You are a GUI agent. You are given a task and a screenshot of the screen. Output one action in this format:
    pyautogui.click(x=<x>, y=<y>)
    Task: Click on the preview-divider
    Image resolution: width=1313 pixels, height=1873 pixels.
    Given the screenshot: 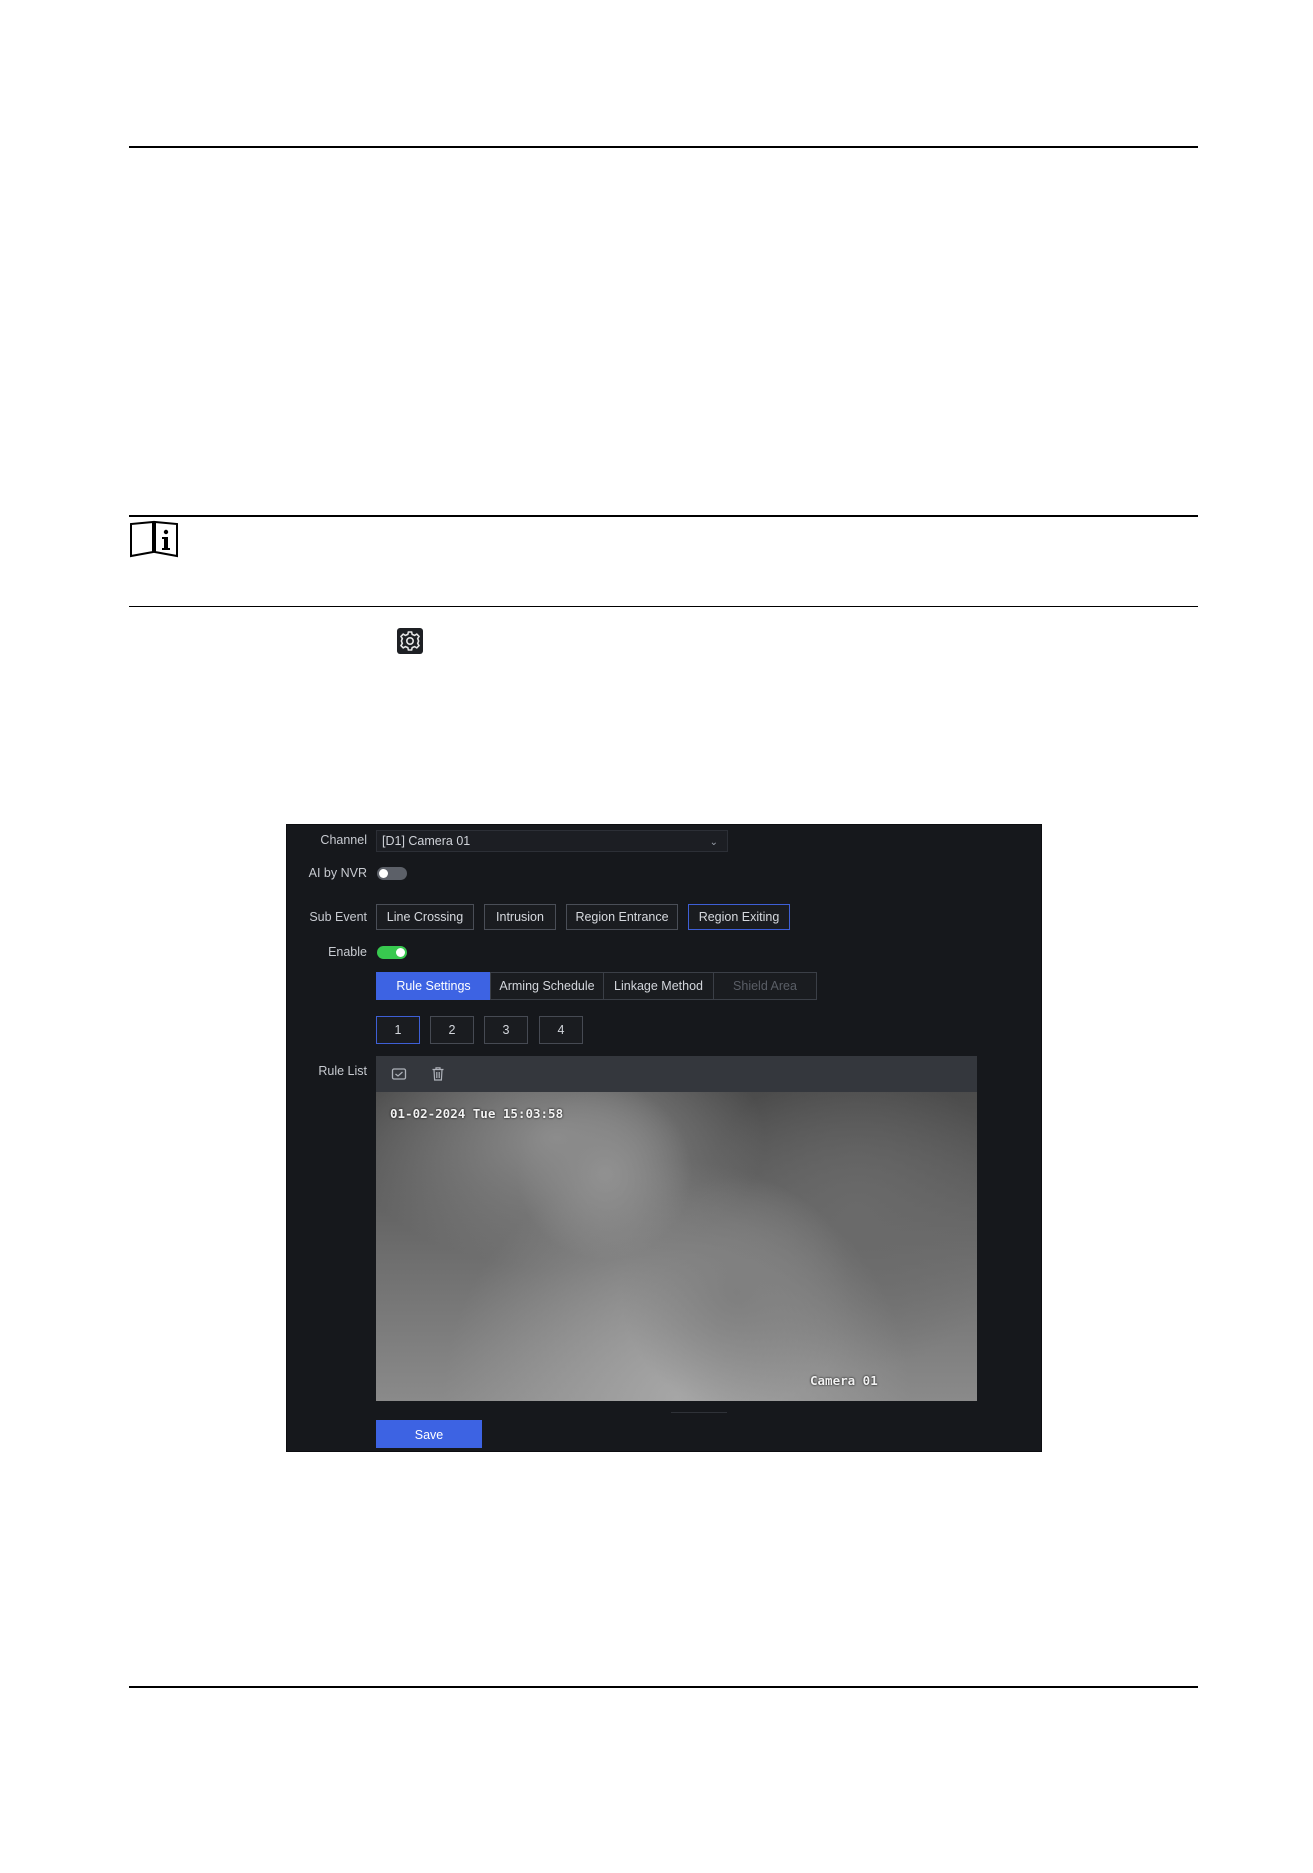 What is the action you would take?
    pyautogui.click(x=699, y=1412)
    